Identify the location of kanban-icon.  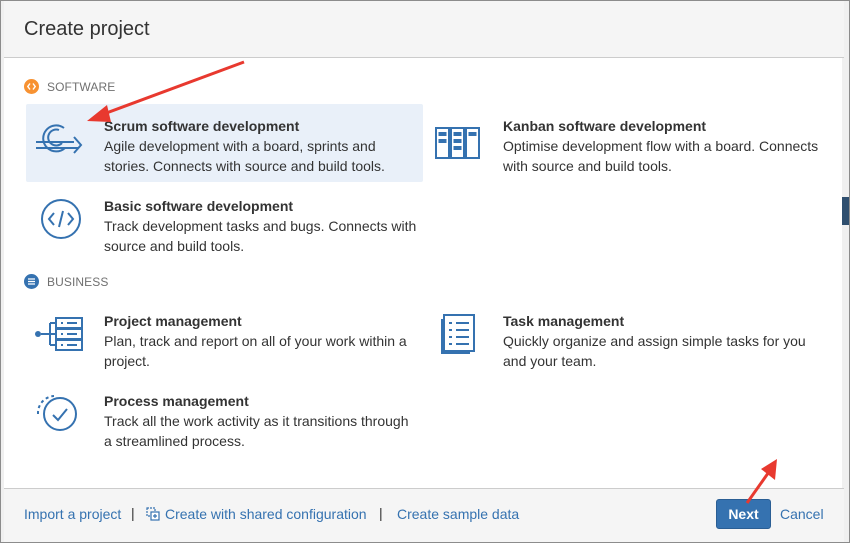
(458, 139).